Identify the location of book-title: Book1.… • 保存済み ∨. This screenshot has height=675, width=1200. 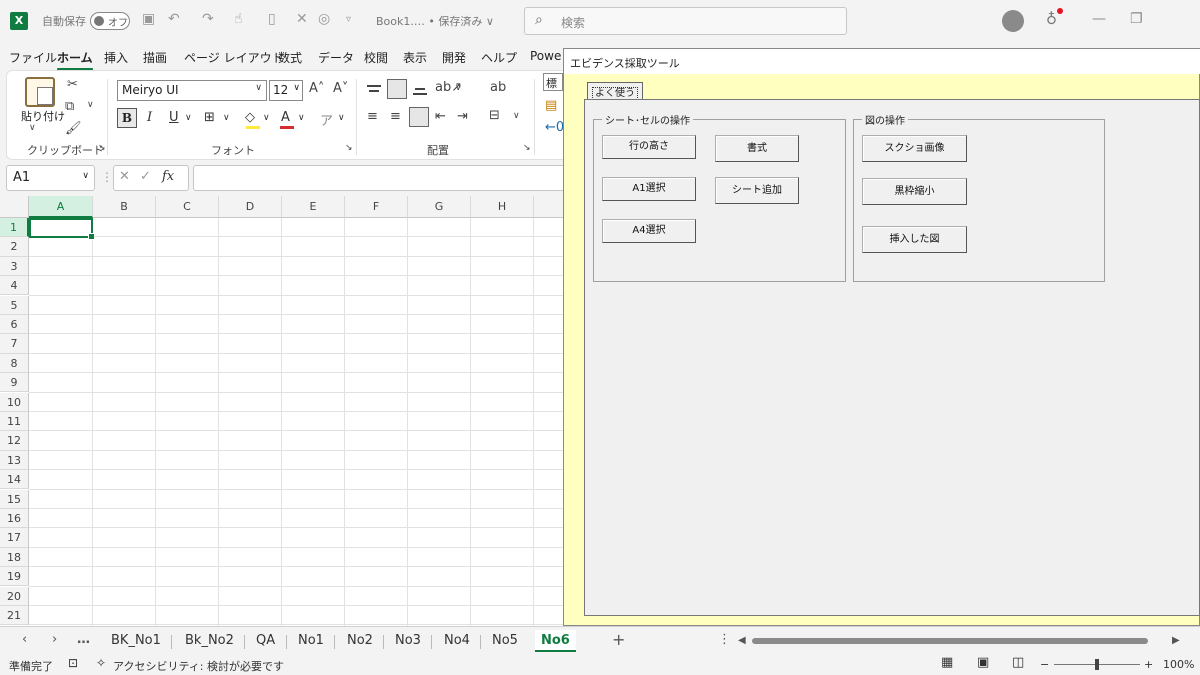
(435, 21).